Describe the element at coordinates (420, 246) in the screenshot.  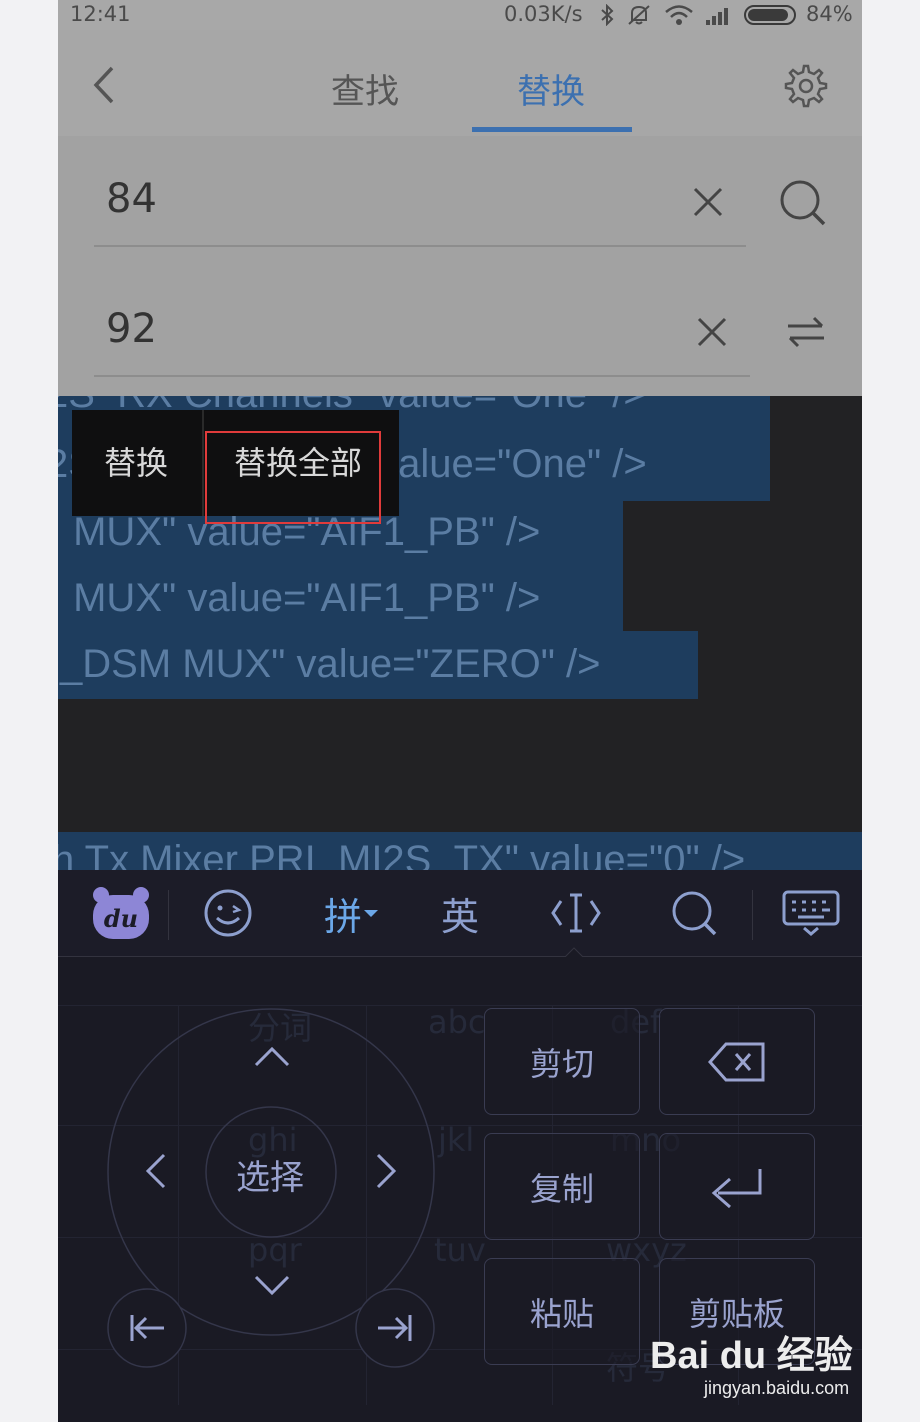
I see `find-input-underline` at that location.